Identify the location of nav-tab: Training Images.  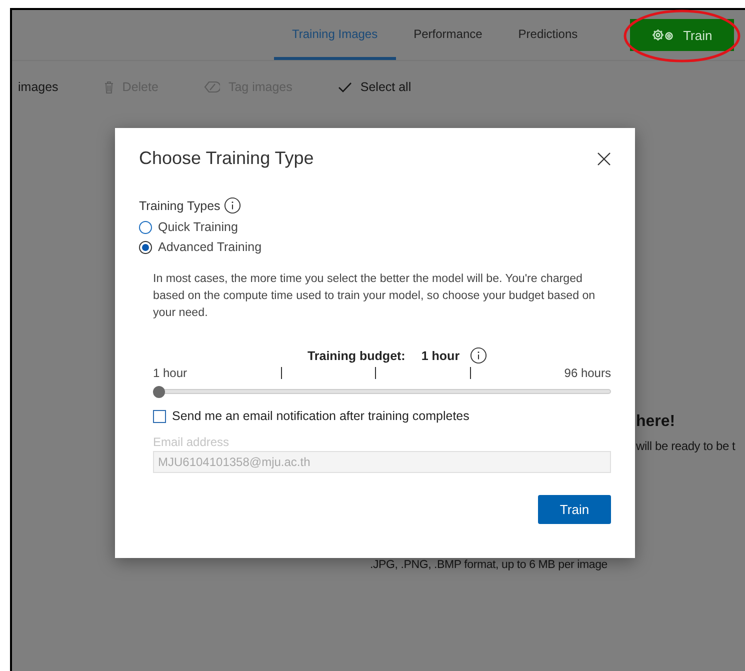
(335, 35).